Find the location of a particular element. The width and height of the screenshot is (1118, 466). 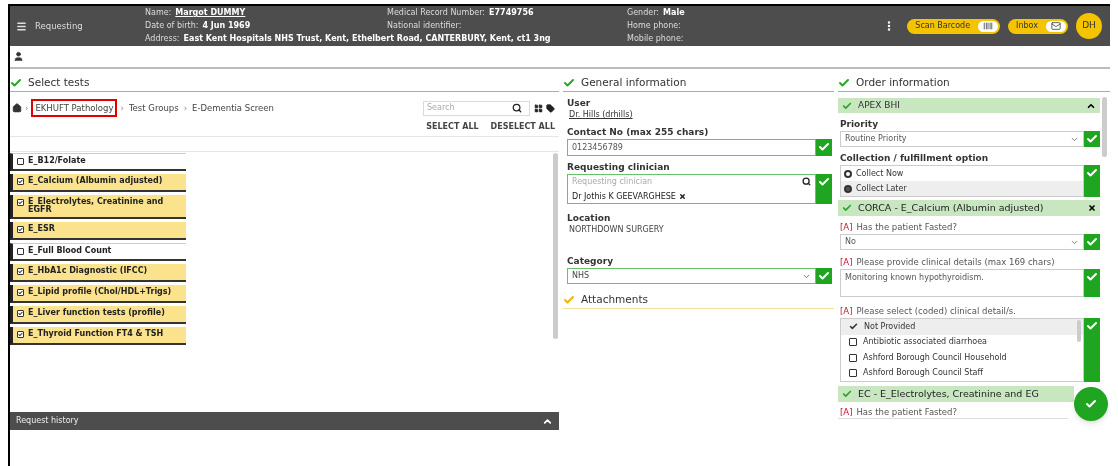

test-label: E_ESR is located at coordinates (41, 229).